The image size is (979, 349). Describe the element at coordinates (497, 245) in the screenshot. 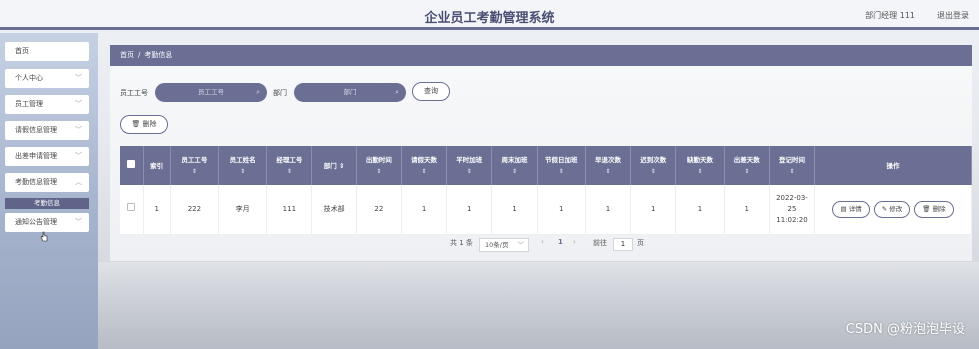

I see `page-size-value: 10条/页` at that location.